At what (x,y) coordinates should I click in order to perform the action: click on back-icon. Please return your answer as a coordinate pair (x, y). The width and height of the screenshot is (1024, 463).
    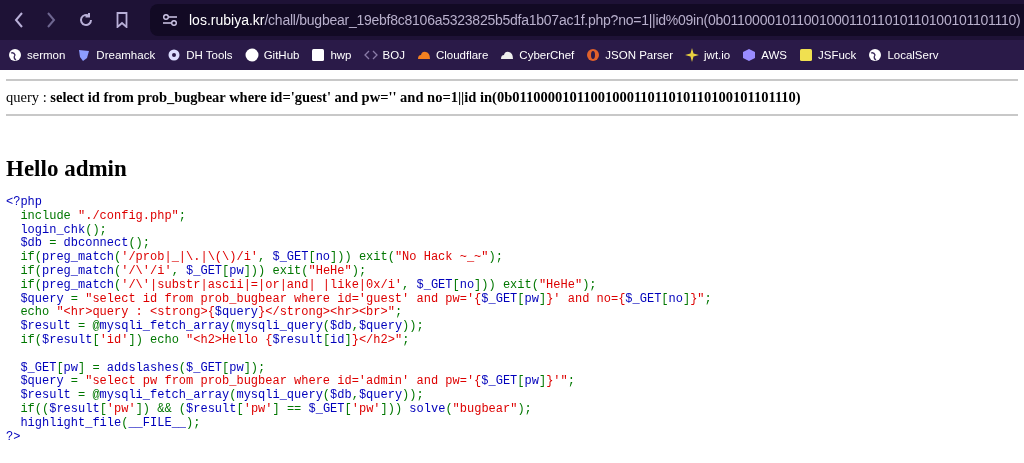
    Looking at the image, I should click on (19, 20).